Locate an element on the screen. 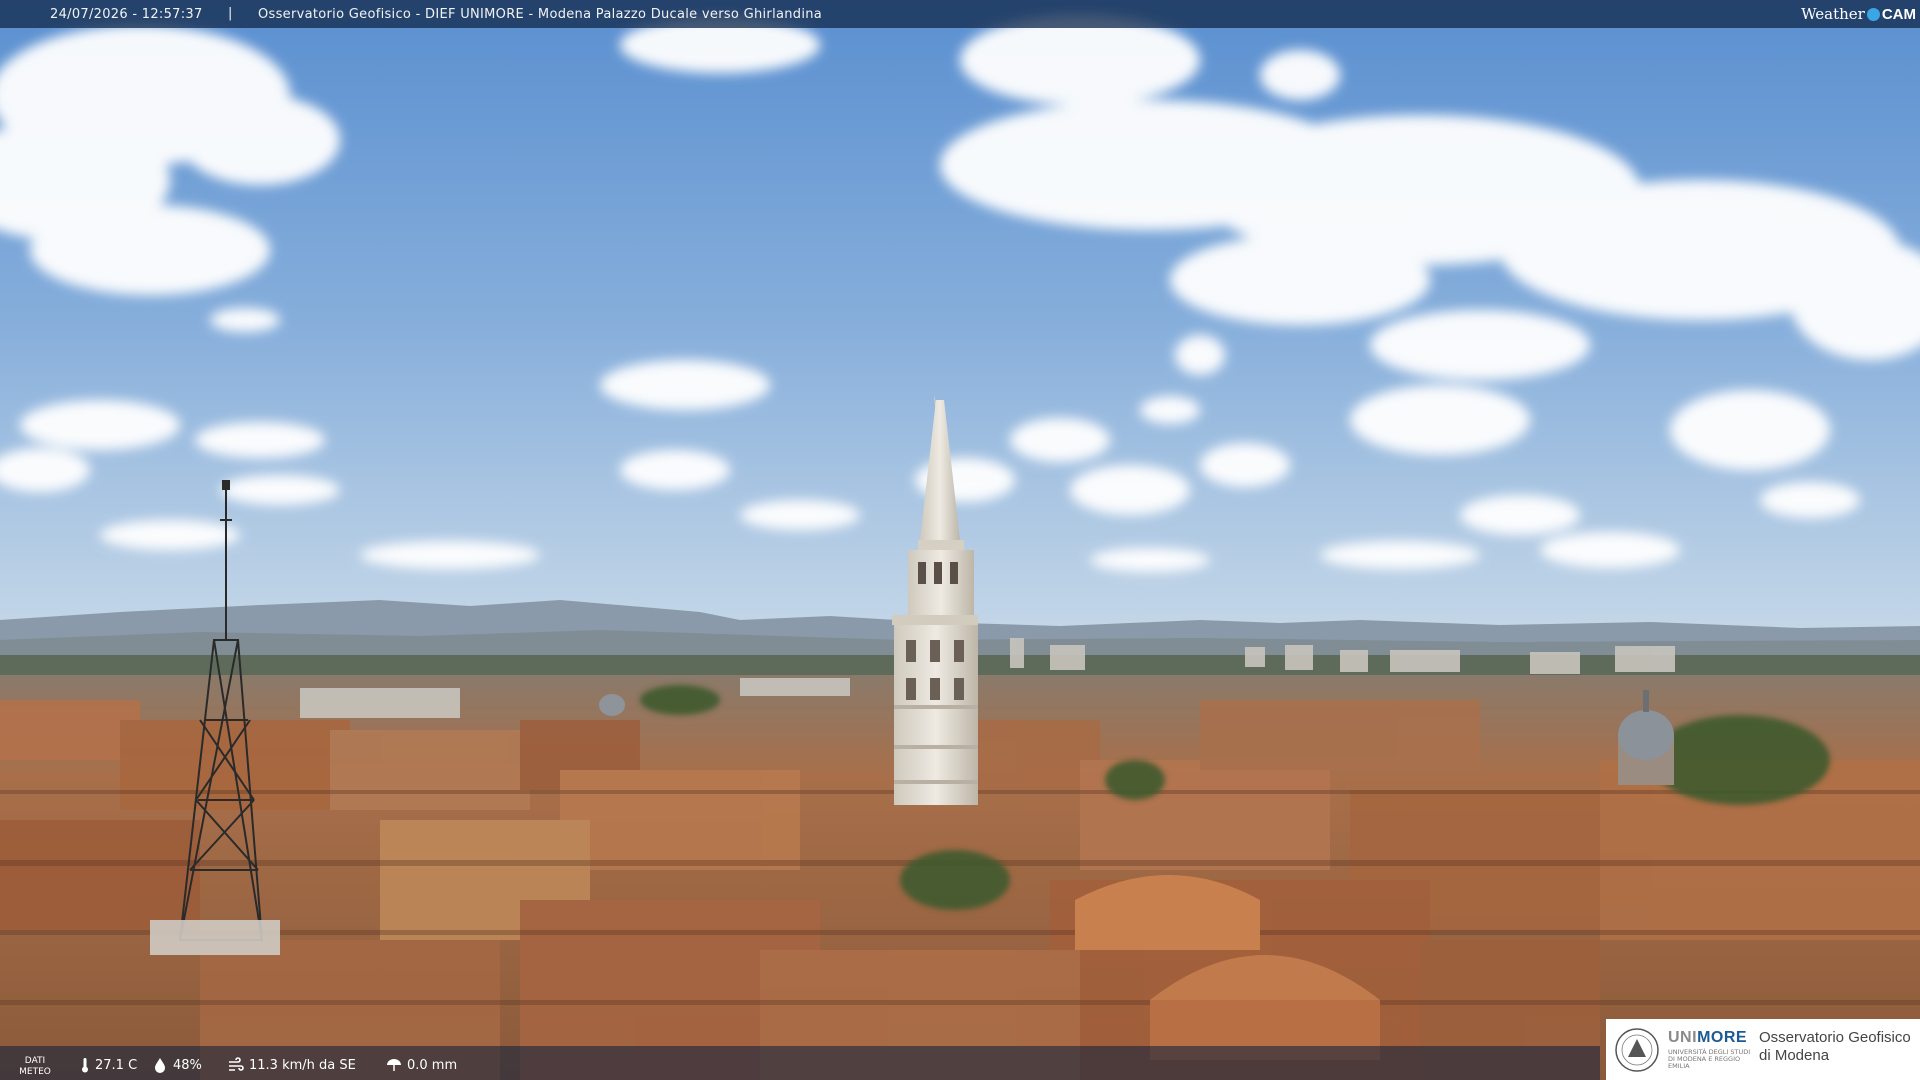 This screenshot has width=1920, height=1080. weathercam-dot-icon is located at coordinates (1873, 14).